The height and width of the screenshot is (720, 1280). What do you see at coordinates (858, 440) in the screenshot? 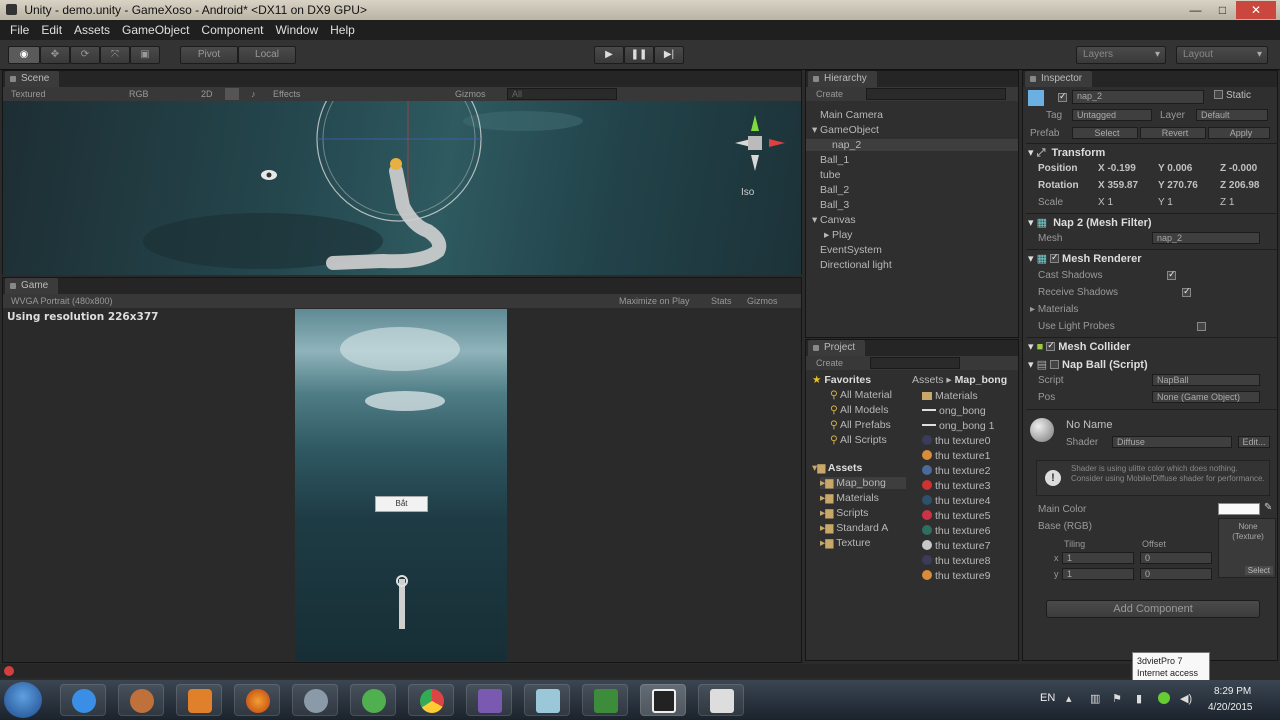
I see `favorites-item: ⚲ All Scripts` at bounding box center [858, 440].